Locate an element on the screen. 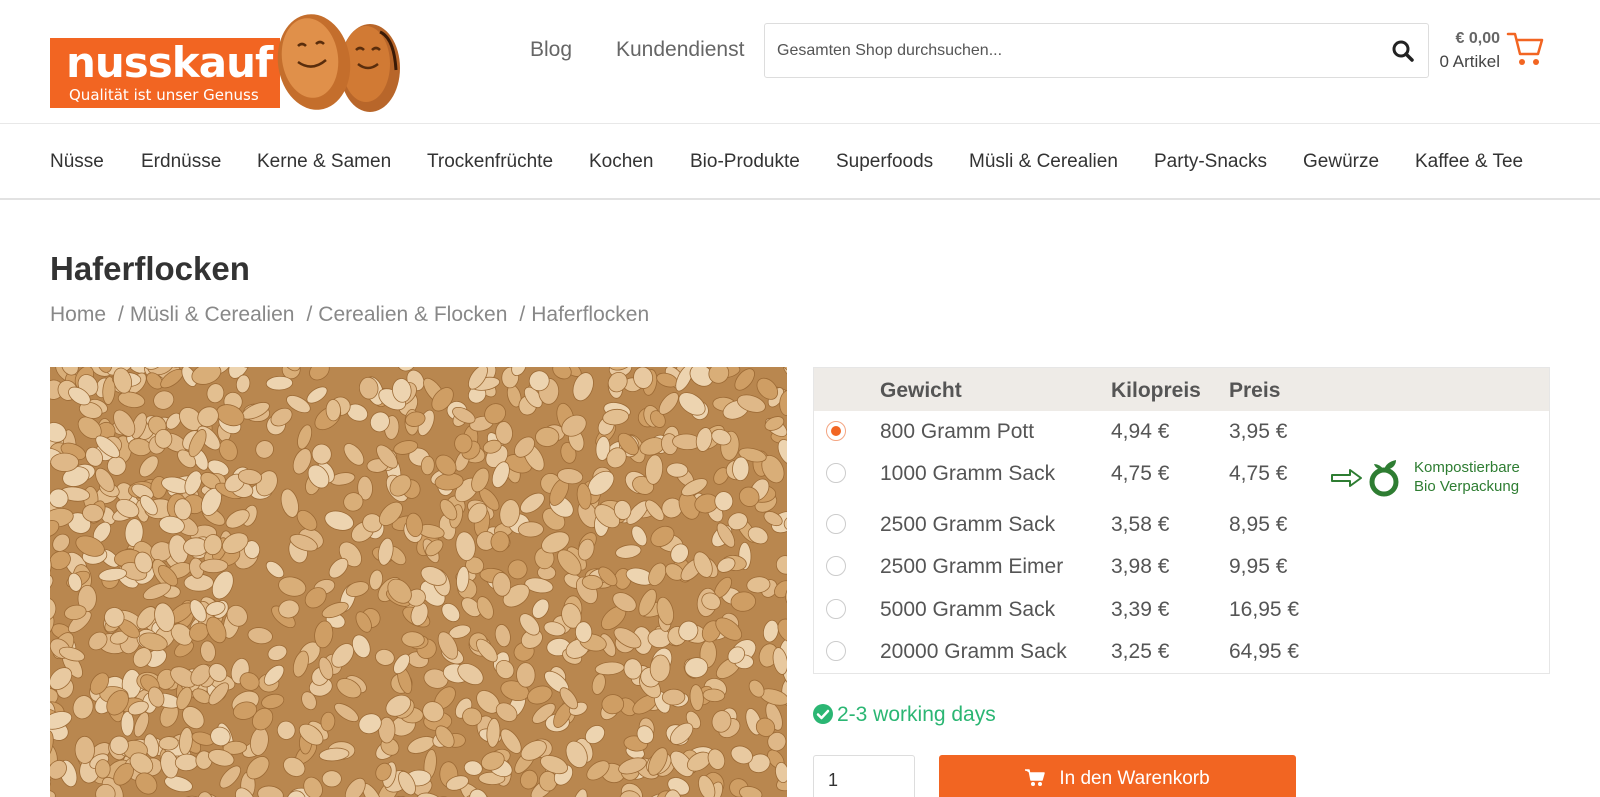  page-title: Haferflocken is located at coordinates (150, 268).